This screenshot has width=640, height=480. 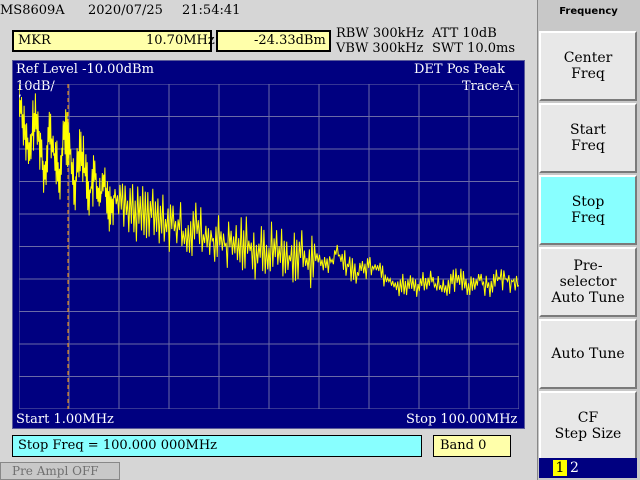 I want to click on softkey-label: Pre- selector Auto Tune, so click(x=588, y=282).